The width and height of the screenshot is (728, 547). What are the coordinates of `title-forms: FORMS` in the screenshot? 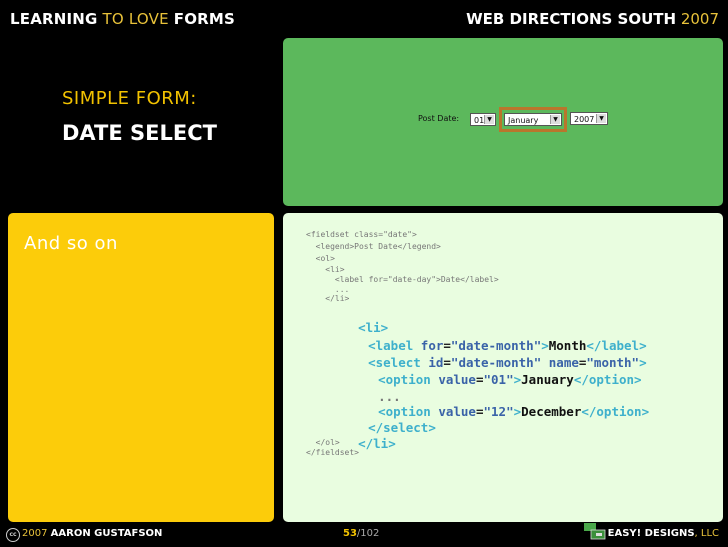 It's located at (204, 19).